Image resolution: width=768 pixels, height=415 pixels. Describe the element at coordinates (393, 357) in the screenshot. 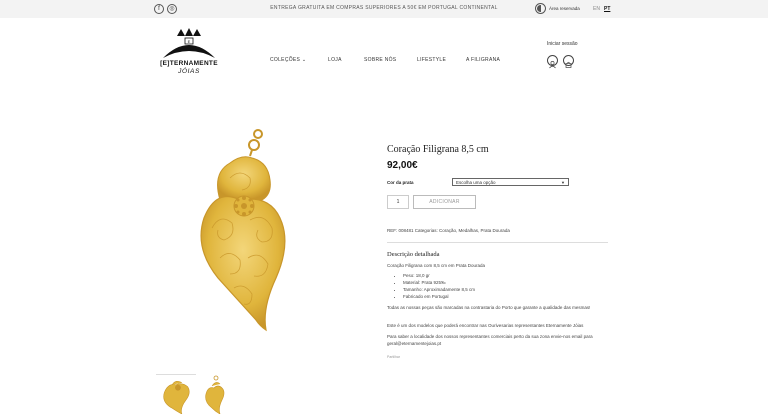

I see `share-link: Partilhar` at that location.